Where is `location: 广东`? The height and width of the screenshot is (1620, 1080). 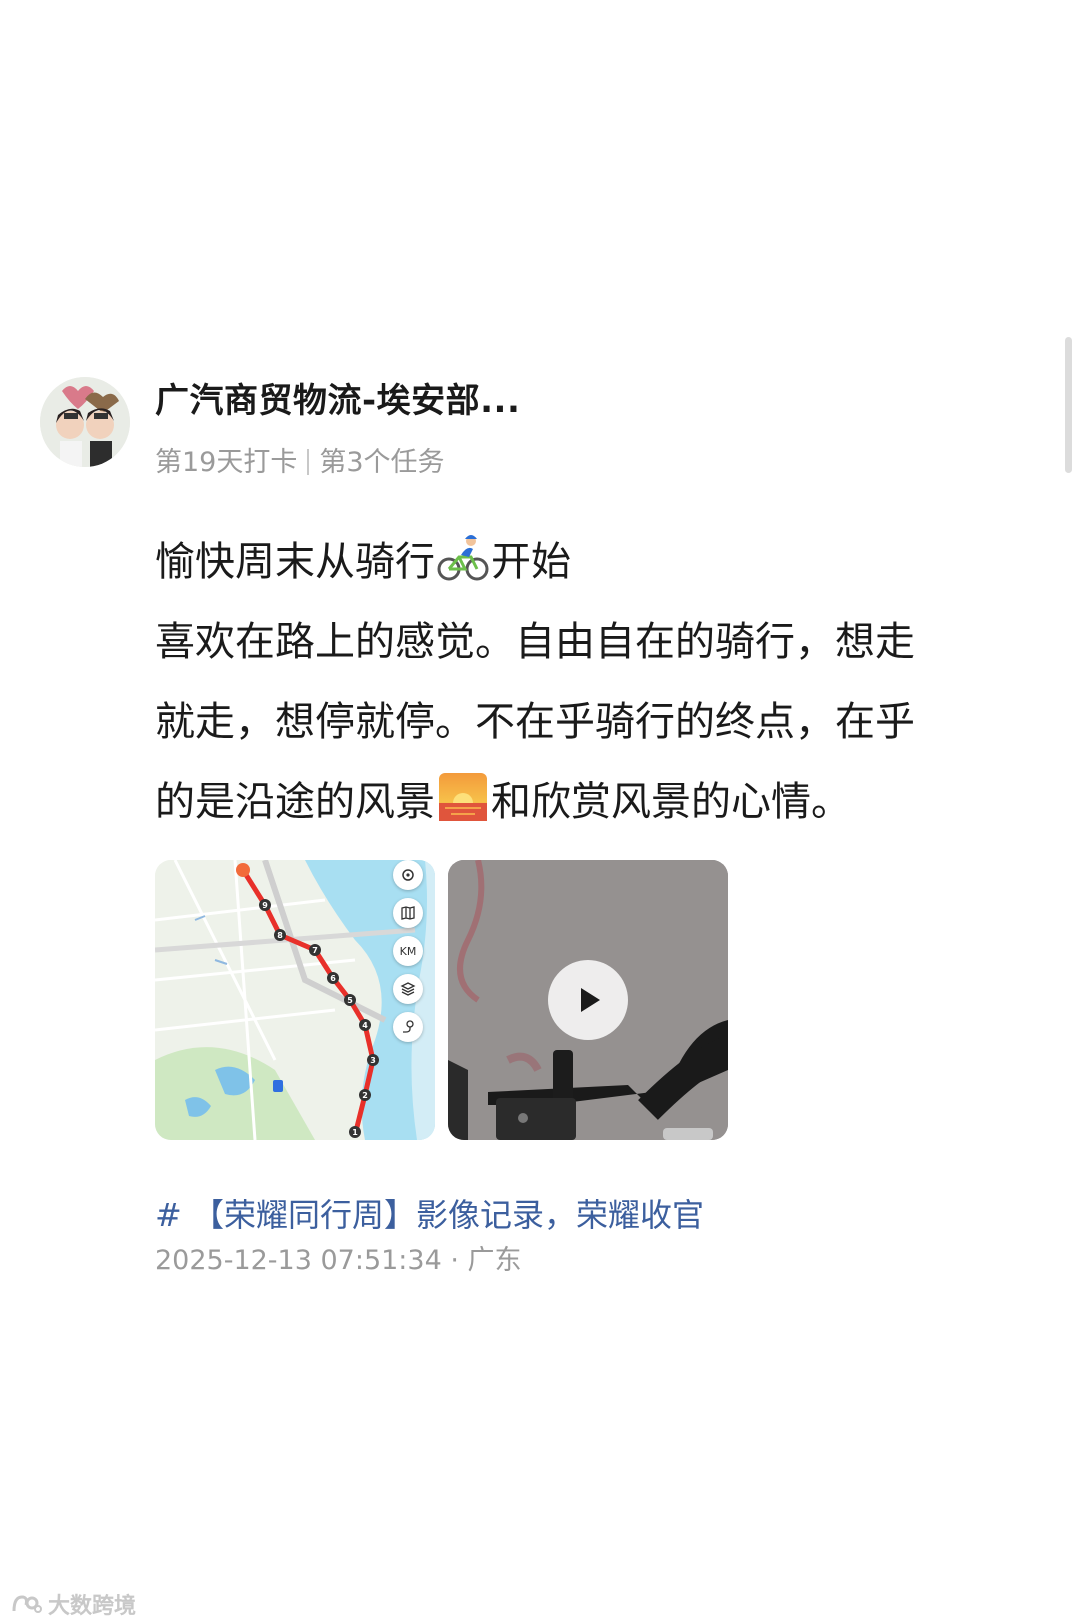
location: 广东 is located at coordinates (494, 1260).